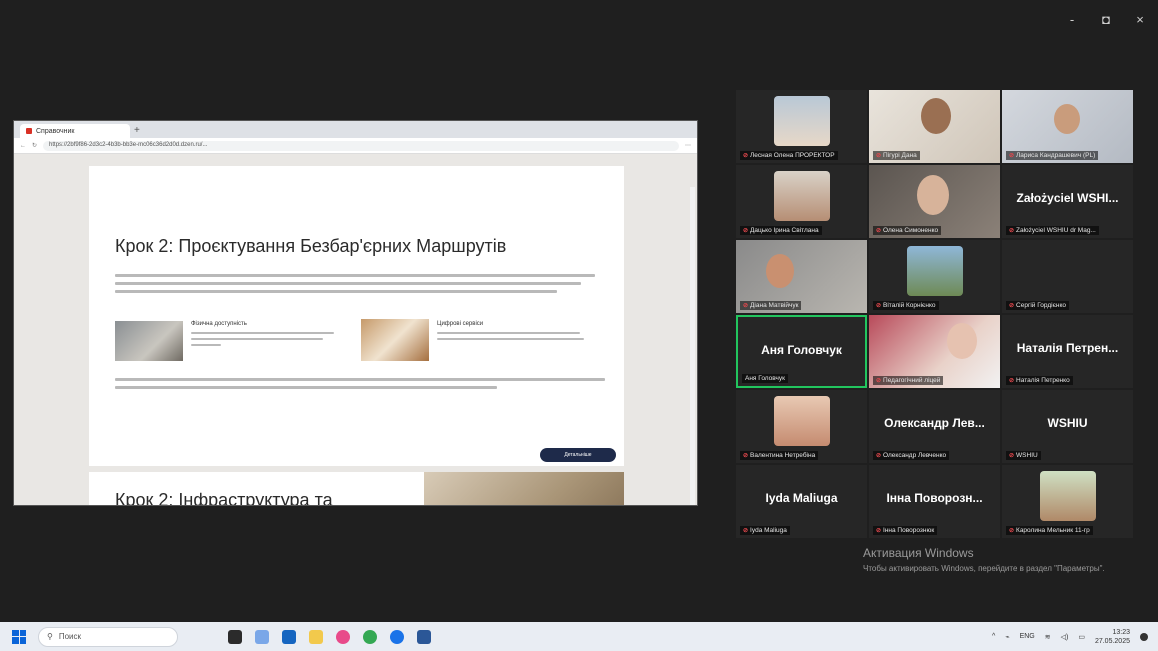  I want to click on browser-tab: Справочник, so click(75, 131).